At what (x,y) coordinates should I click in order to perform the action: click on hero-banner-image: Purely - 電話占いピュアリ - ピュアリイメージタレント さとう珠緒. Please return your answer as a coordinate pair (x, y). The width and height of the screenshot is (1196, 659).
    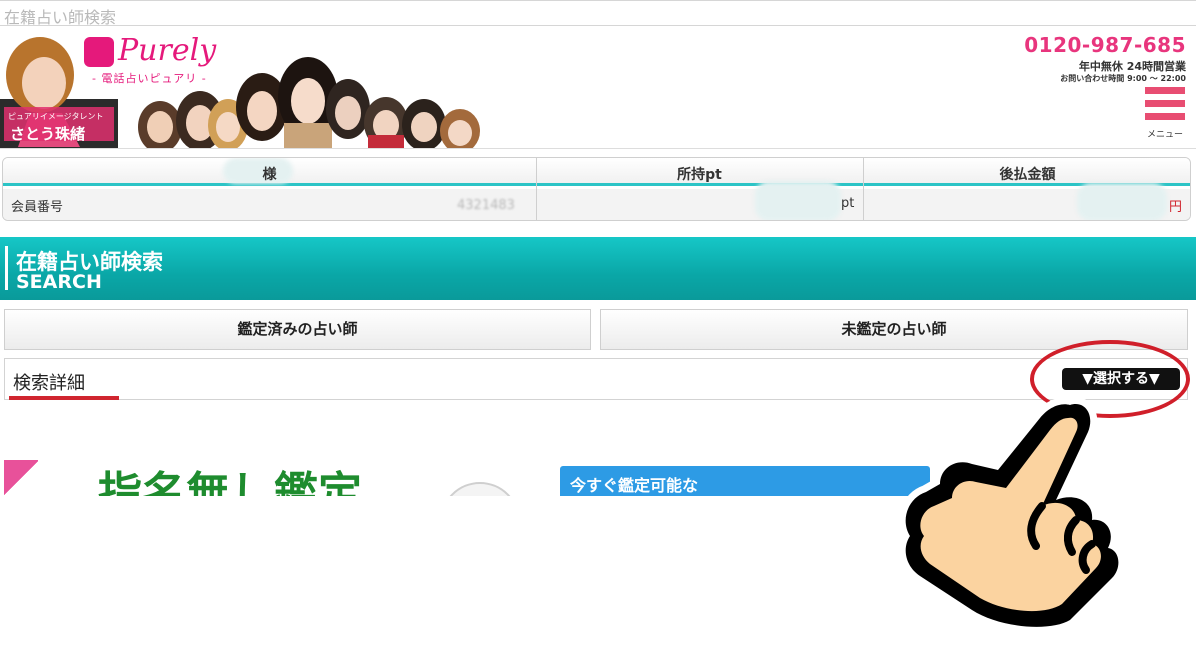
    Looking at the image, I should click on (240, 87).